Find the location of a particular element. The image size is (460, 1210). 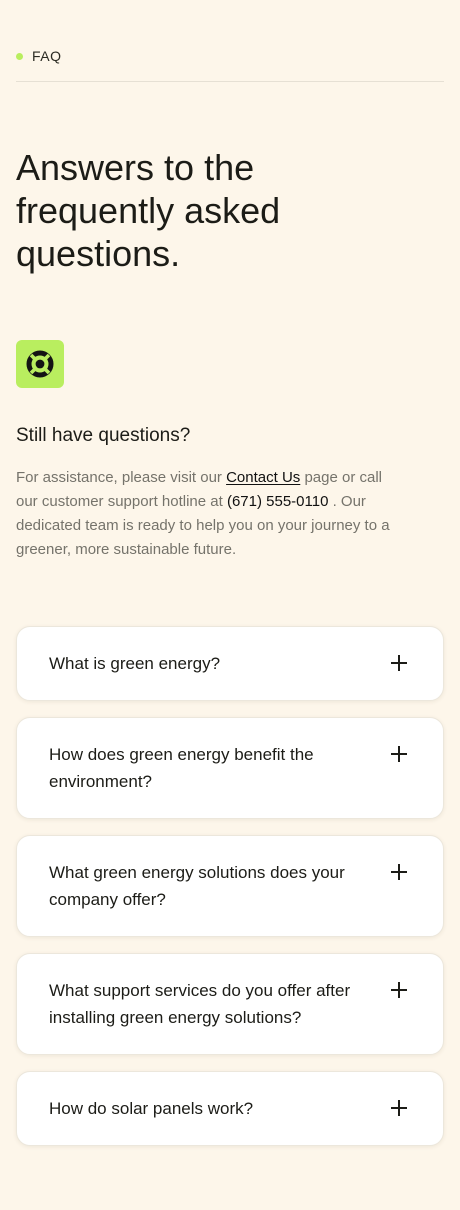

divider is located at coordinates (230, 81).